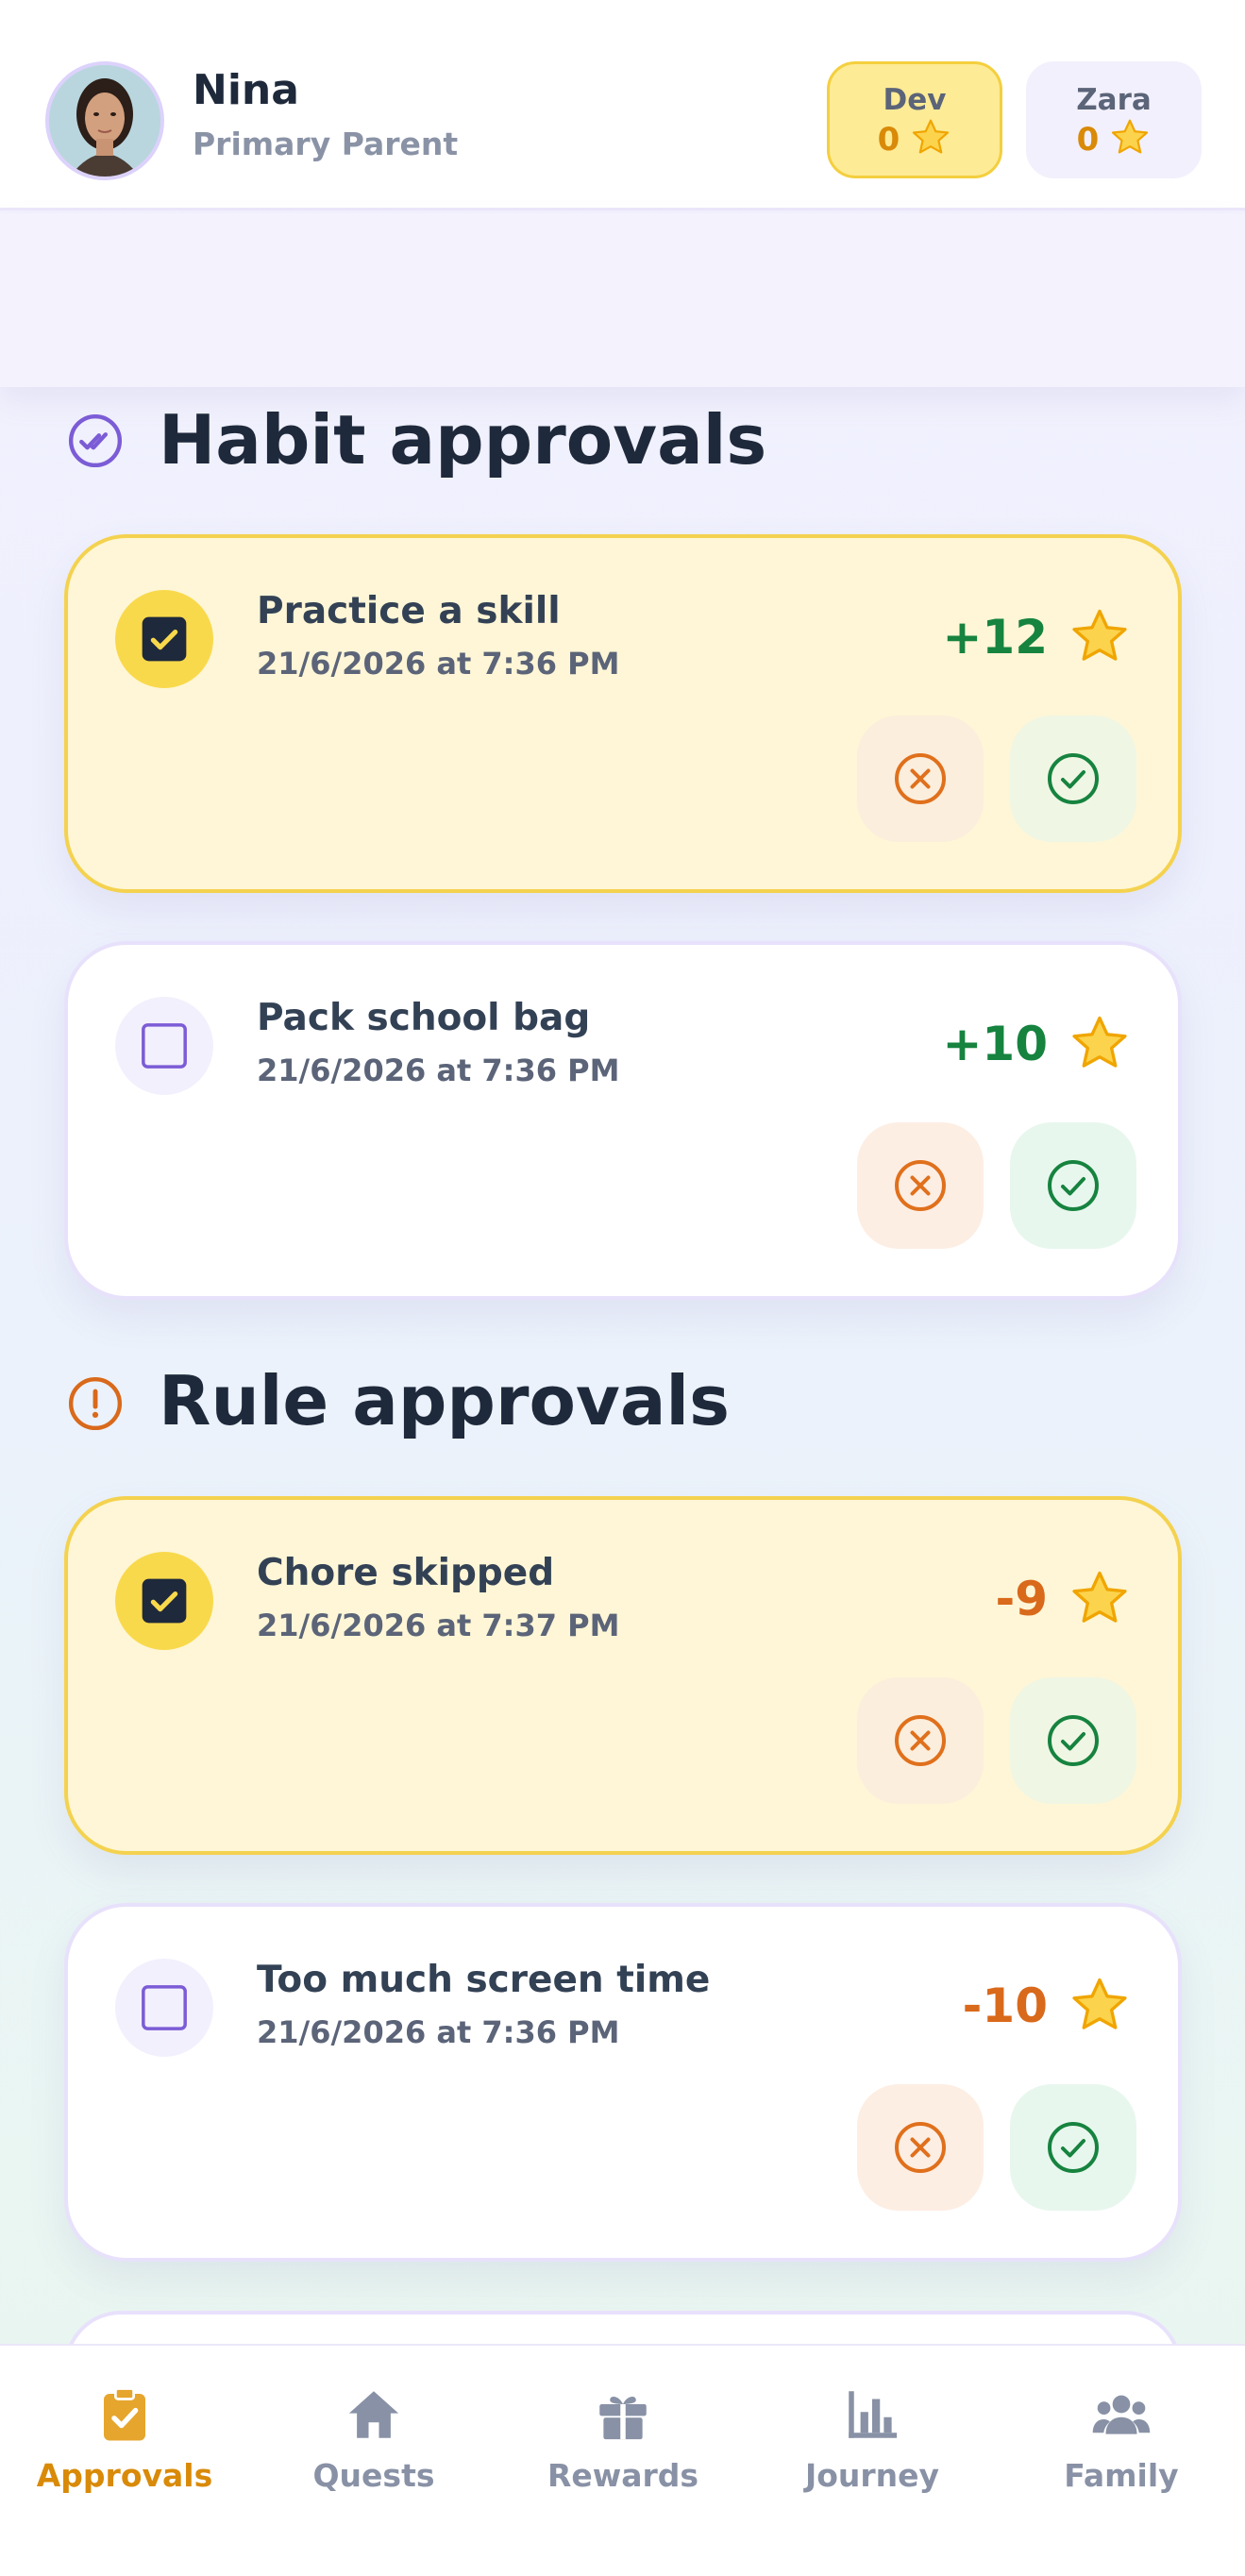 This screenshot has width=1245, height=2576. What do you see at coordinates (915, 100) in the screenshot?
I see `child-name: Dev` at bounding box center [915, 100].